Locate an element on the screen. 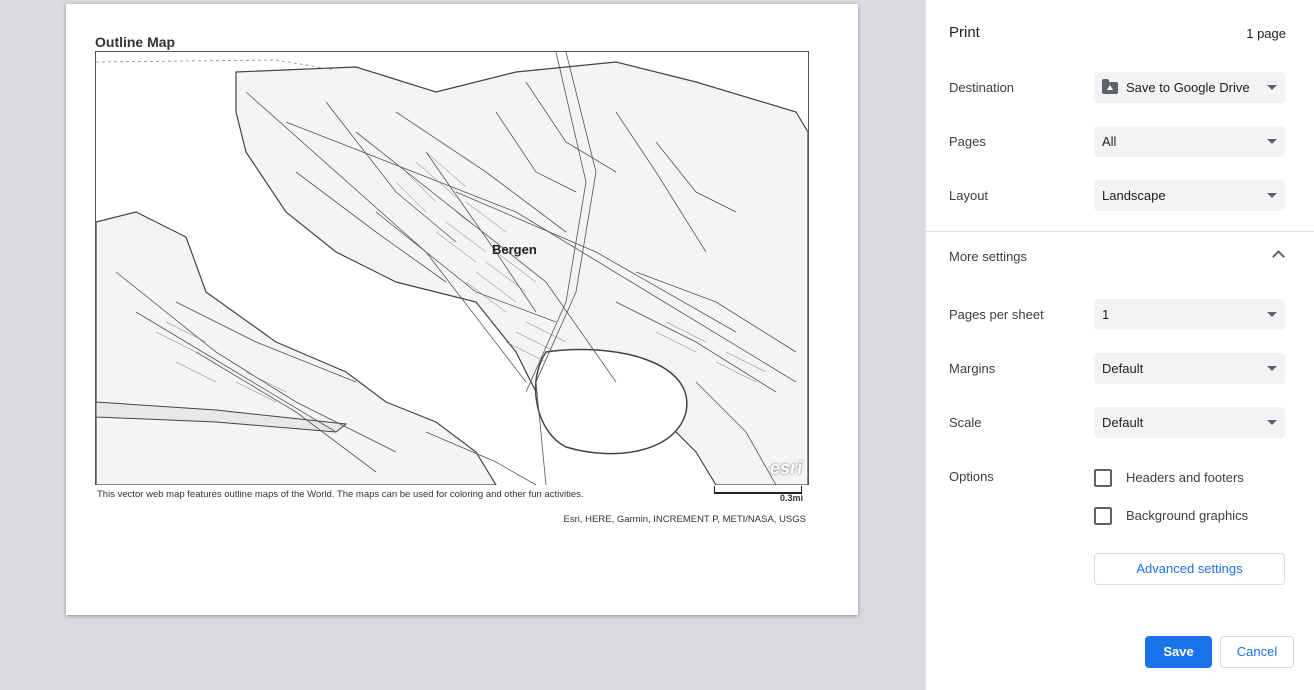 This screenshot has width=1314, height=690. page-count: 1 page is located at coordinates (1266, 33).